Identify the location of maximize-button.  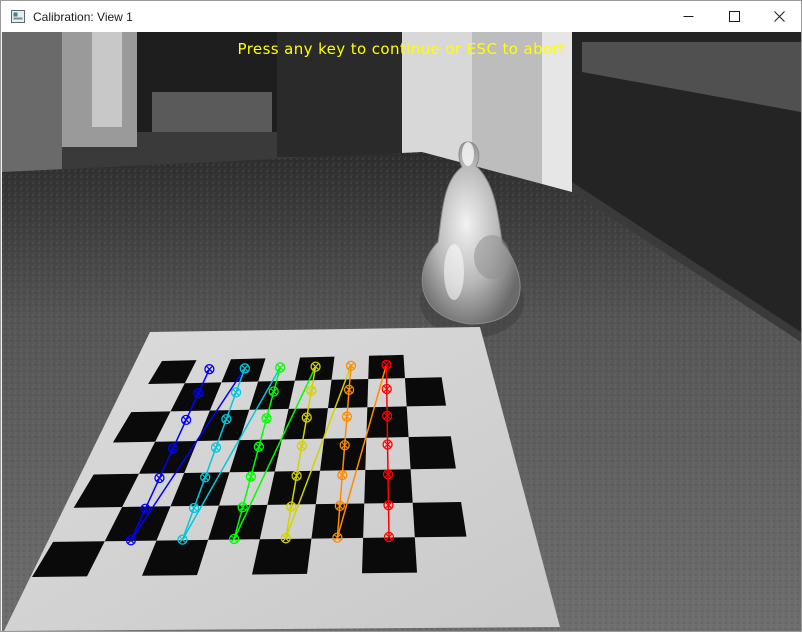
(734, 16).